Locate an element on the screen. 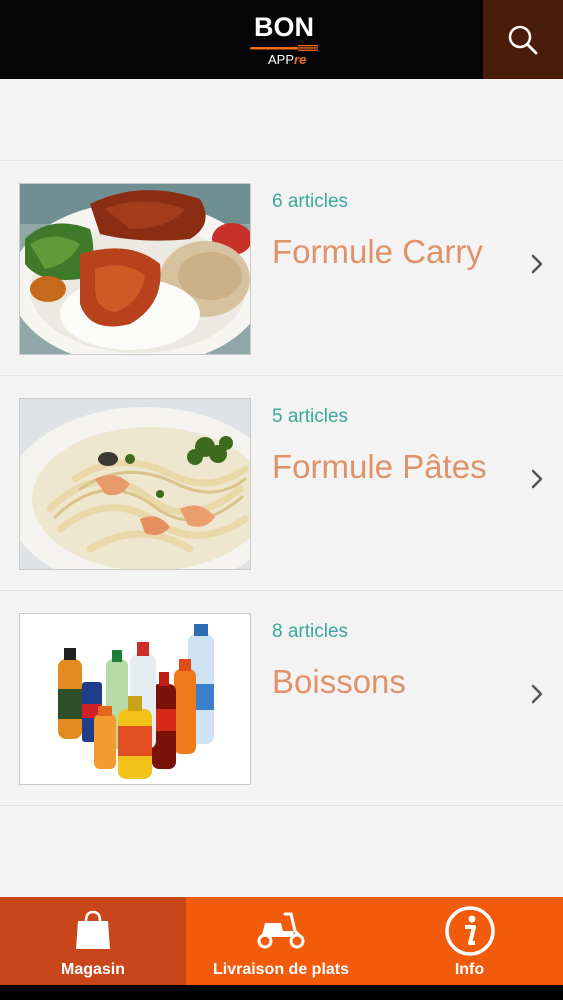 This screenshot has height=1000, width=563. search-button is located at coordinates (523, 39).